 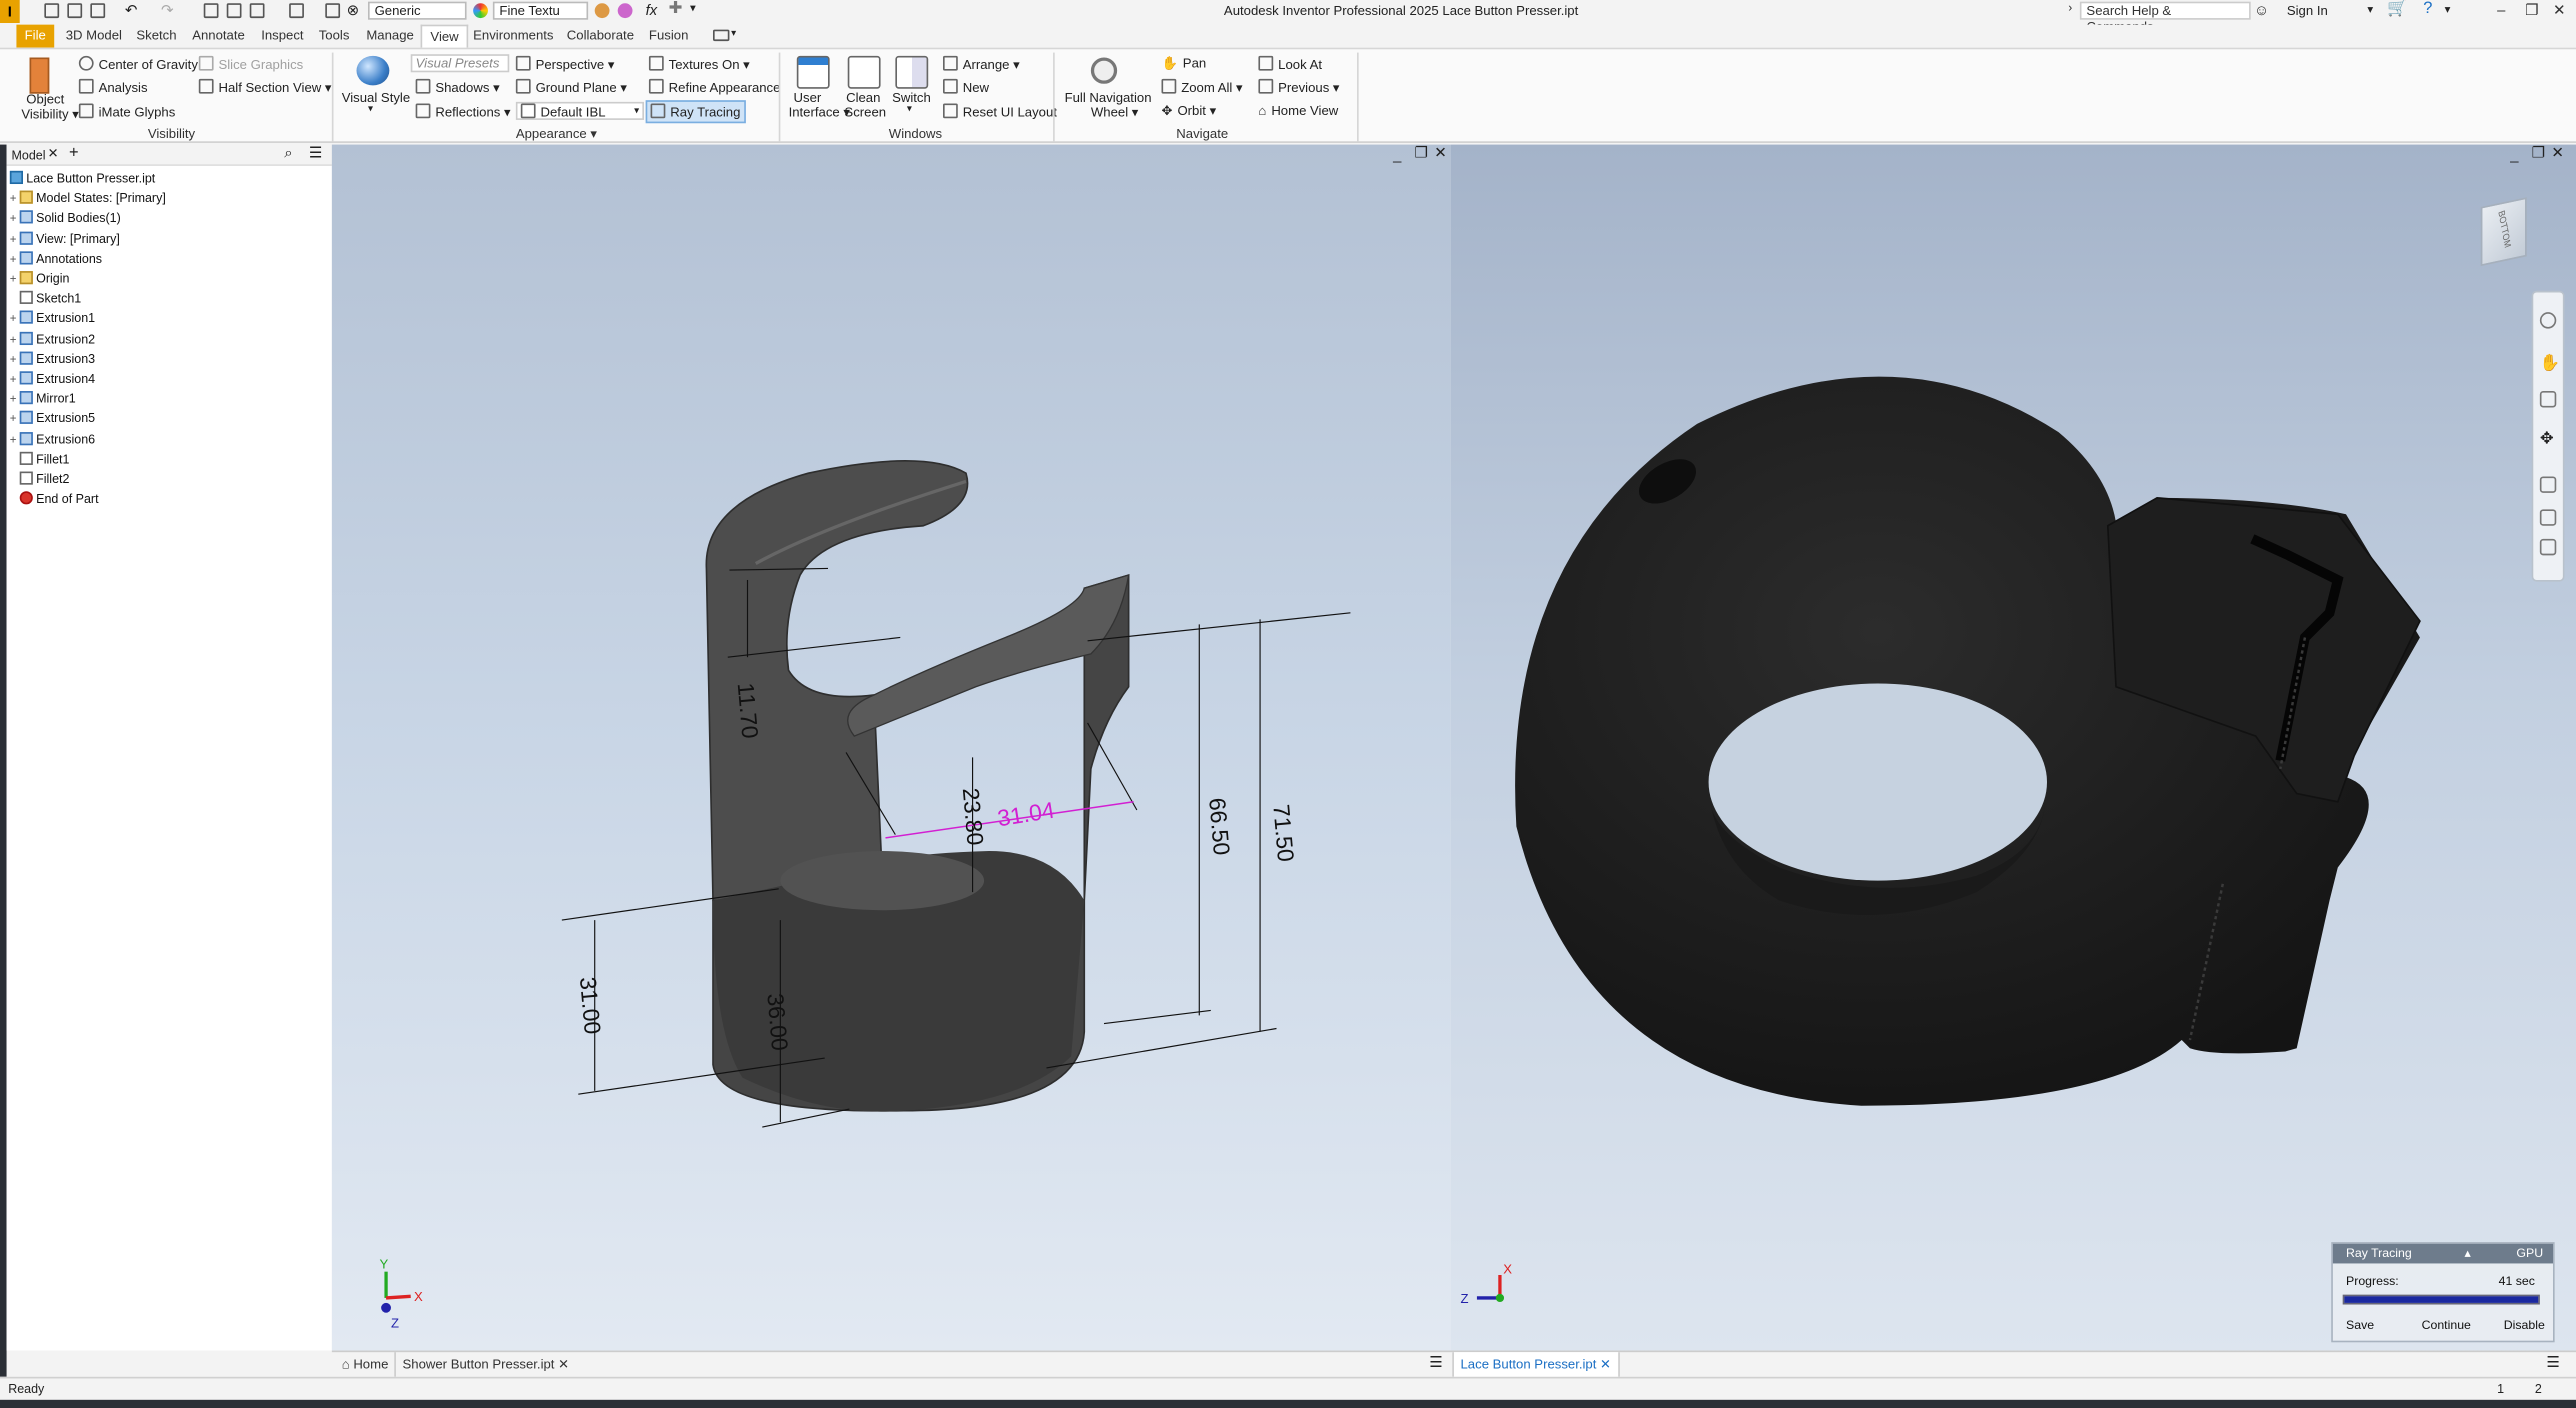 What do you see at coordinates (2370, 10) in the screenshot?
I see `sign-in-dropdown-icon: ▾` at bounding box center [2370, 10].